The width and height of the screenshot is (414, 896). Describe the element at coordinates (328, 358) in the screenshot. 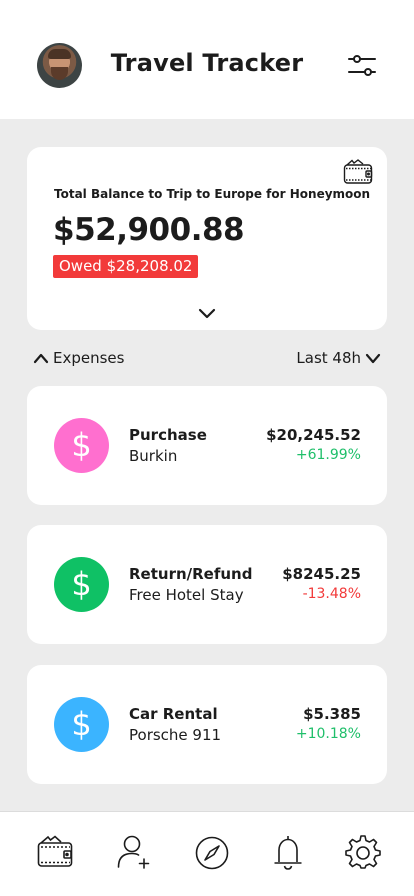

I see `period-label: Last 48h` at that location.